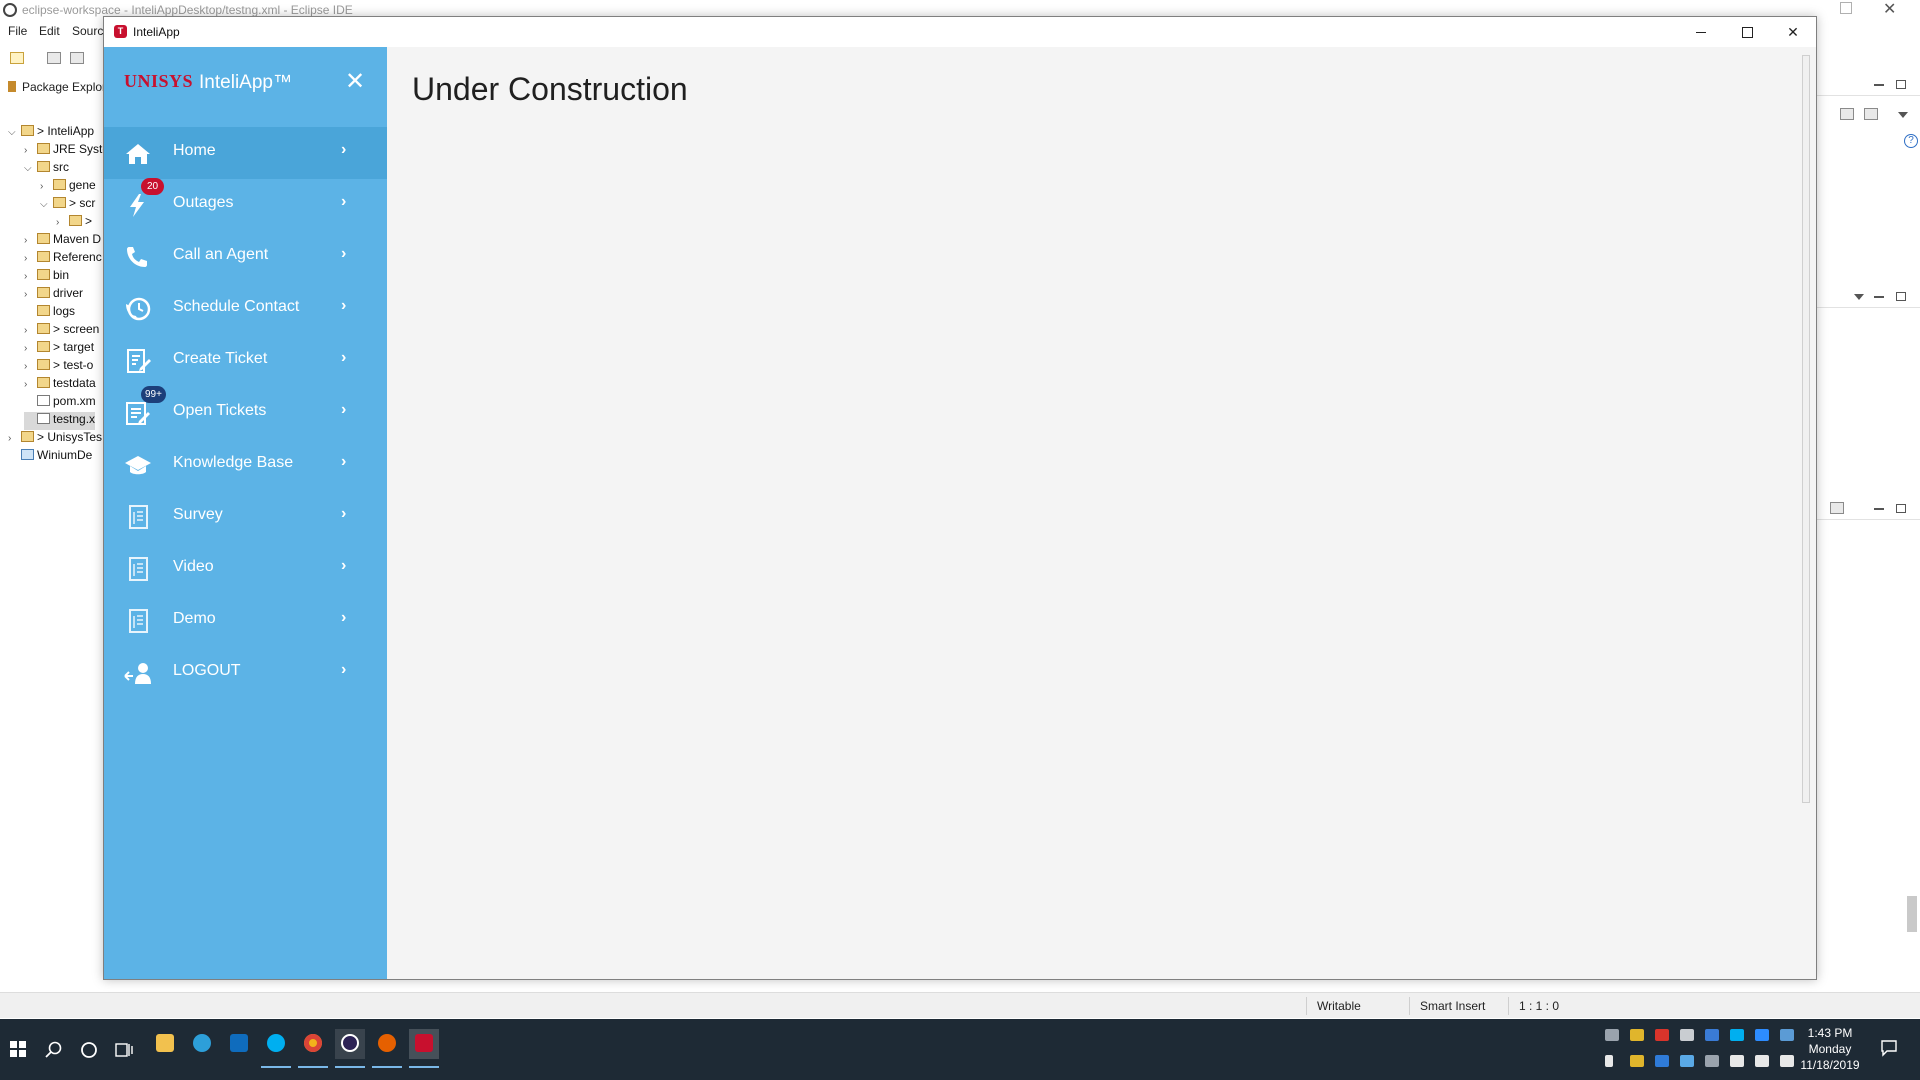 The image size is (1920, 1080). Describe the element at coordinates (61, 331) in the screenshot. I see `tree-item: › > screen` at that location.